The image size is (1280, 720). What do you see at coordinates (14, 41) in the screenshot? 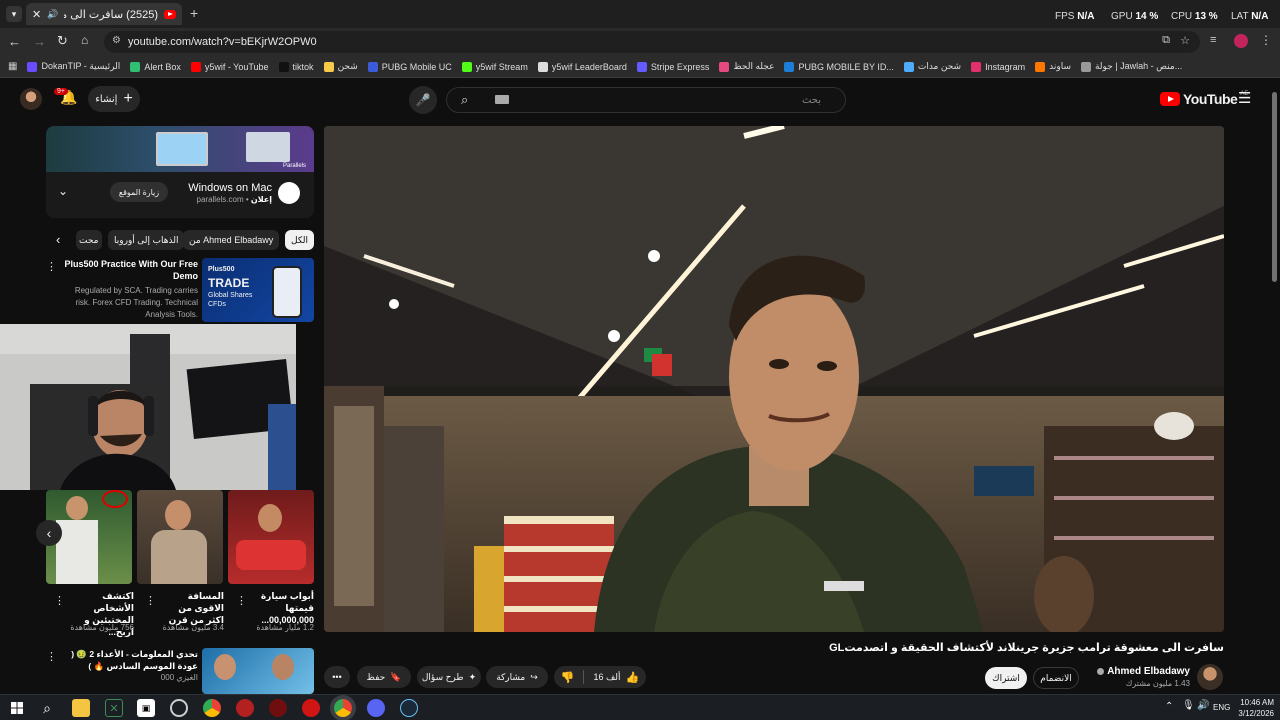
I see `back-icon: ←` at bounding box center [14, 41].